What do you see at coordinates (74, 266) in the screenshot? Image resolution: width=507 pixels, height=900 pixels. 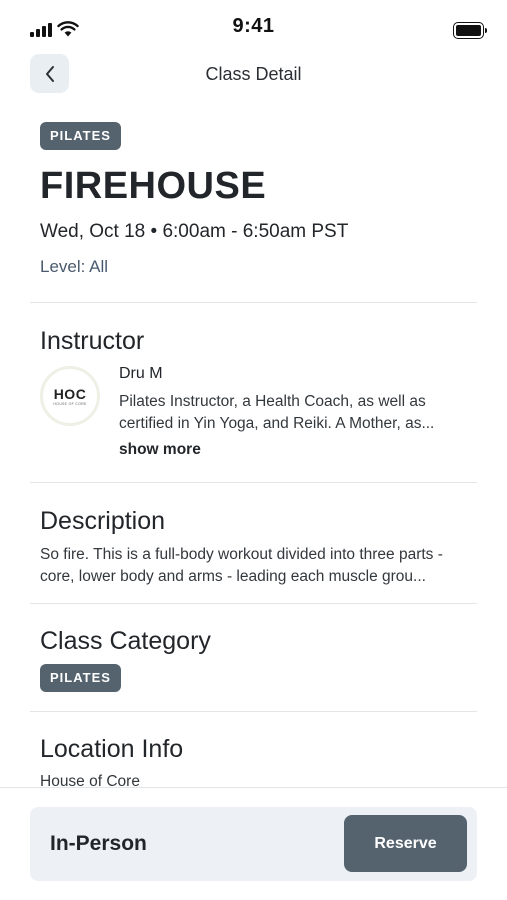 I see `class-level: Level: All` at bounding box center [74, 266].